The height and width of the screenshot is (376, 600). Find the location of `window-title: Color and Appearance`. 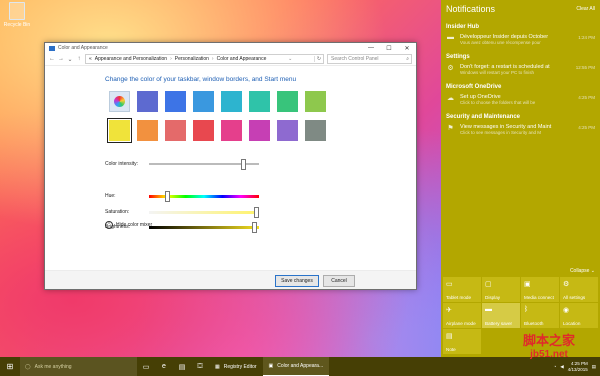

window-title: Color and Appearance is located at coordinates (83, 48).